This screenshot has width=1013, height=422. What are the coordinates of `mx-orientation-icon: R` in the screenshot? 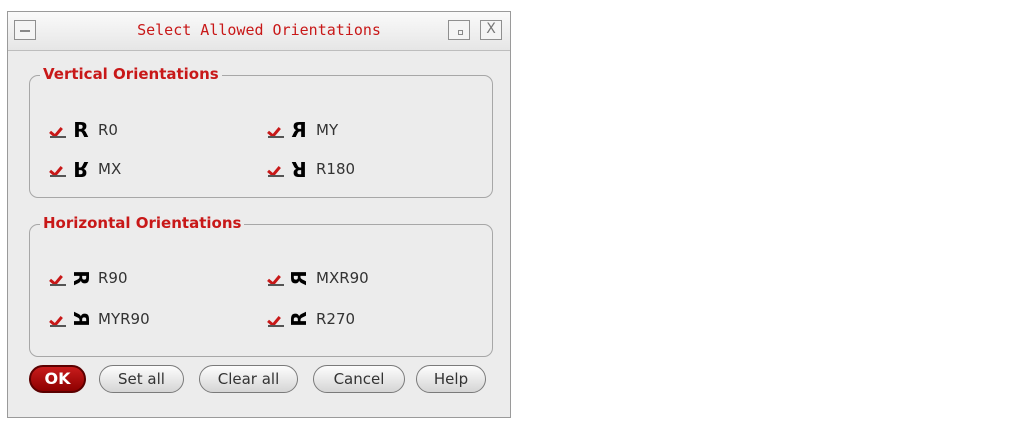 It's located at (81, 169).